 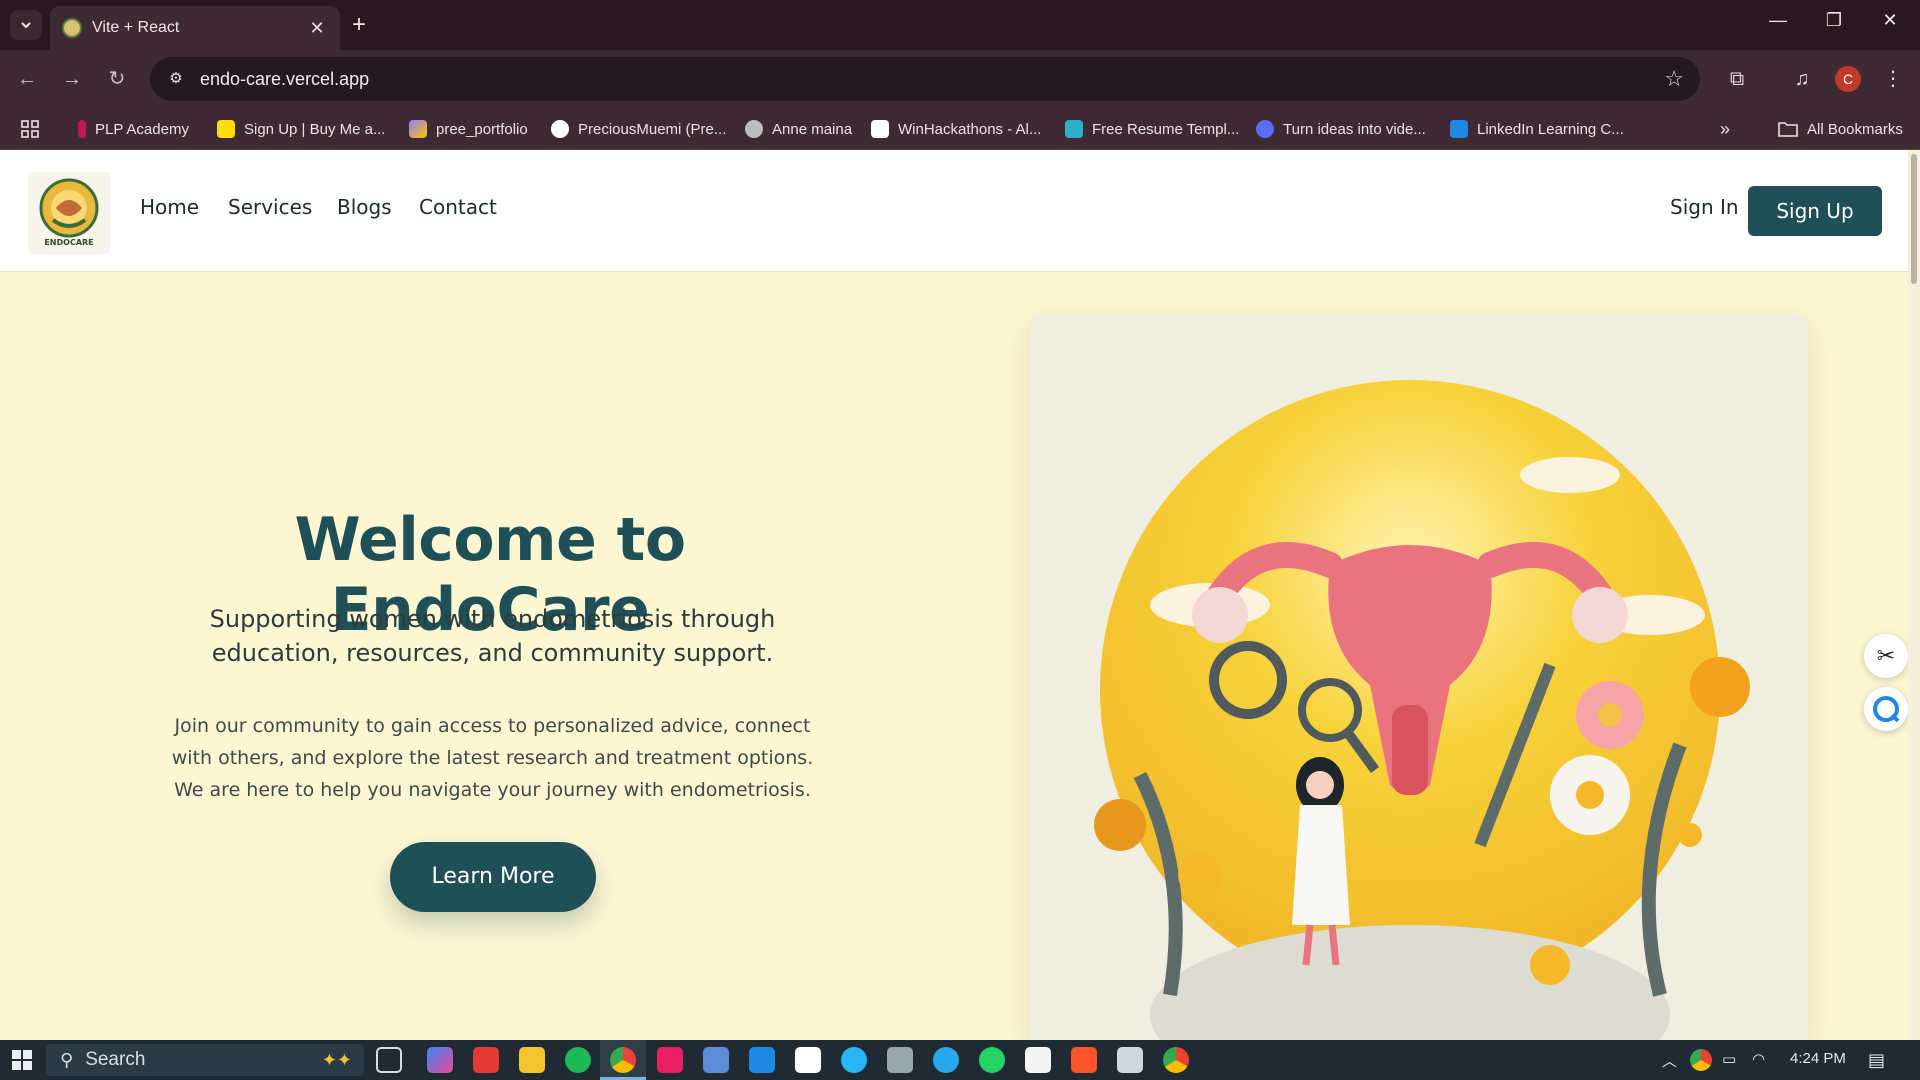 What do you see at coordinates (1914, 219) in the screenshot?
I see `scrollbar-thumb` at bounding box center [1914, 219].